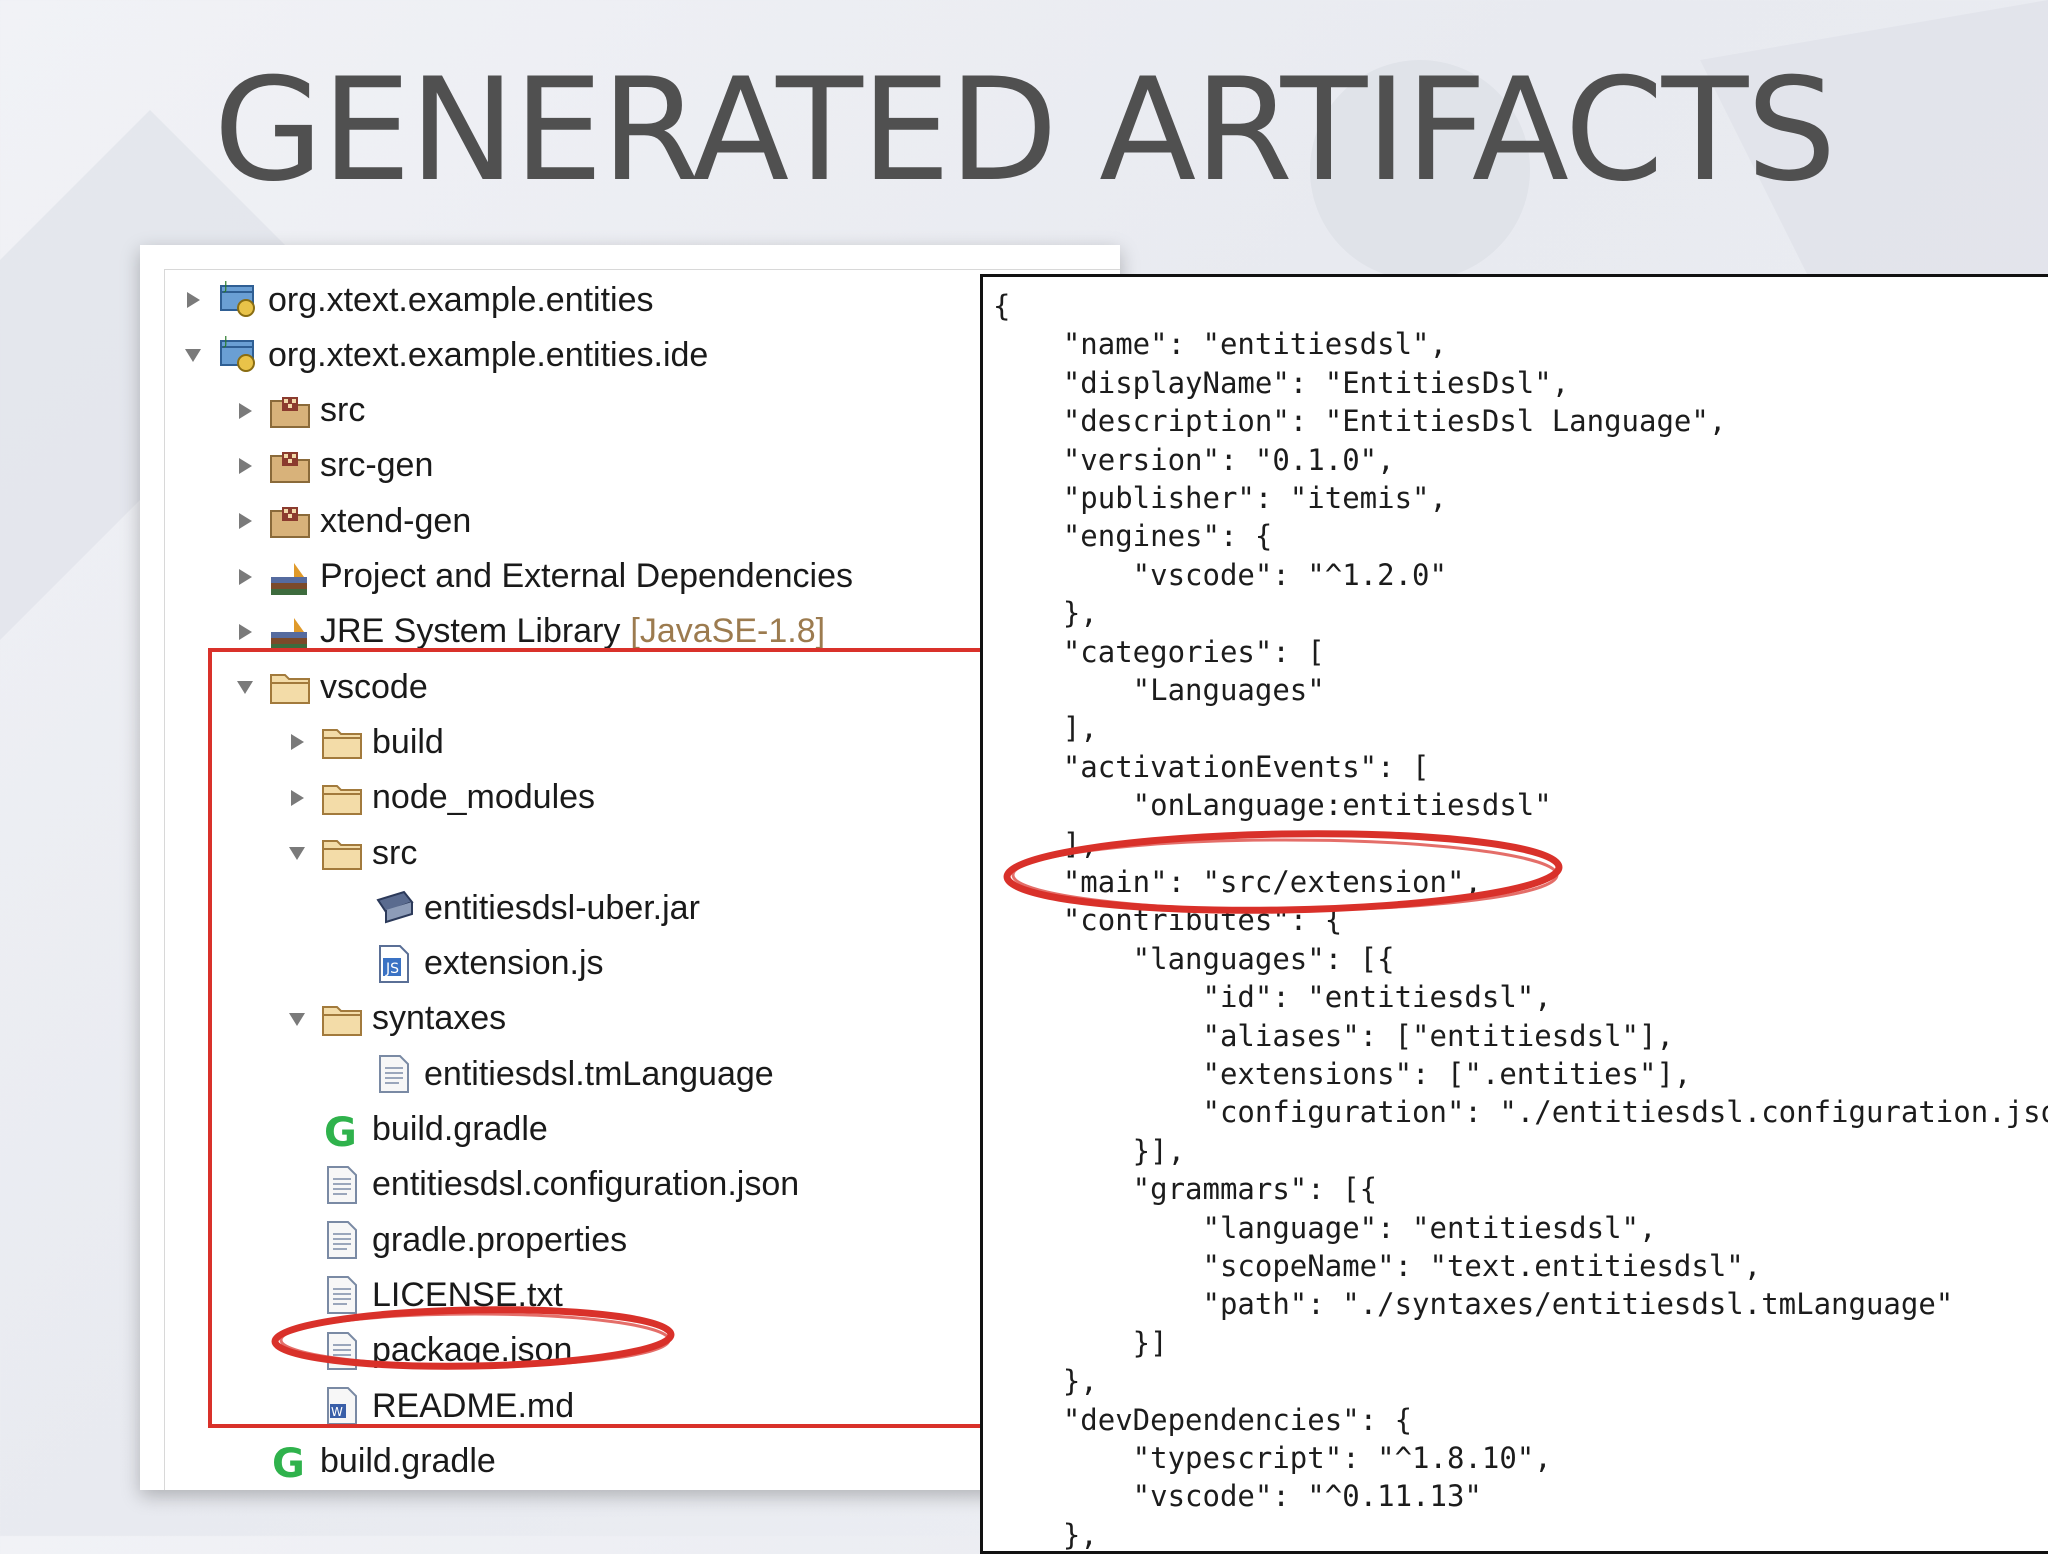 The height and width of the screenshot is (1554, 2048). Describe the element at coordinates (1360, 421) in the screenshot. I see `code-line: "description": "EntitiesDsl Language",` at that location.